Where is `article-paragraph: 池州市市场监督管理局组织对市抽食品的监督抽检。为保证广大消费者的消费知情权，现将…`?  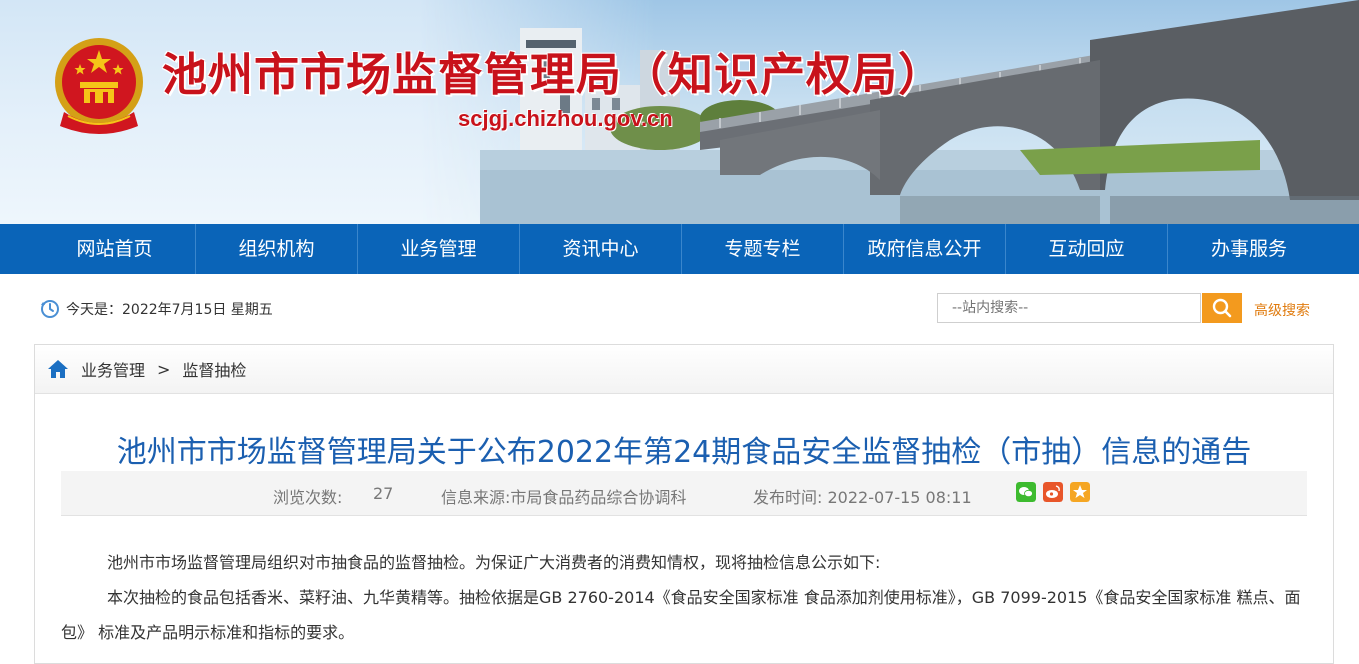
article-paragraph: 池州市市场监督管理局组织对市抽食品的监督抽检。为保证广大消费者的消费知情权，现将… is located at coordinates (494, 562).